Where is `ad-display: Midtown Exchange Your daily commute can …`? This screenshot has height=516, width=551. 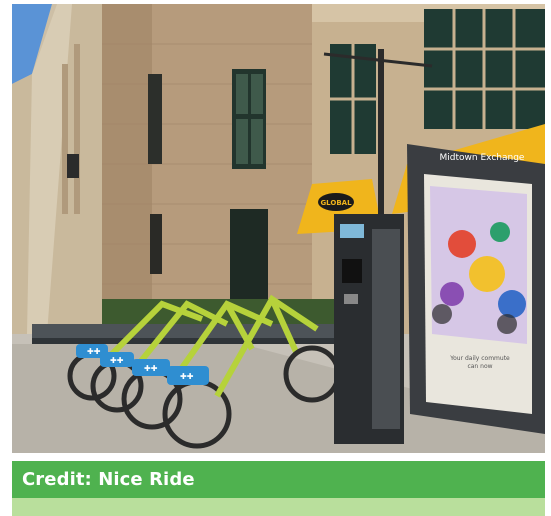 ad-display: Midtown Exchange Your daily commute can … is located at coordinates (476, 289).